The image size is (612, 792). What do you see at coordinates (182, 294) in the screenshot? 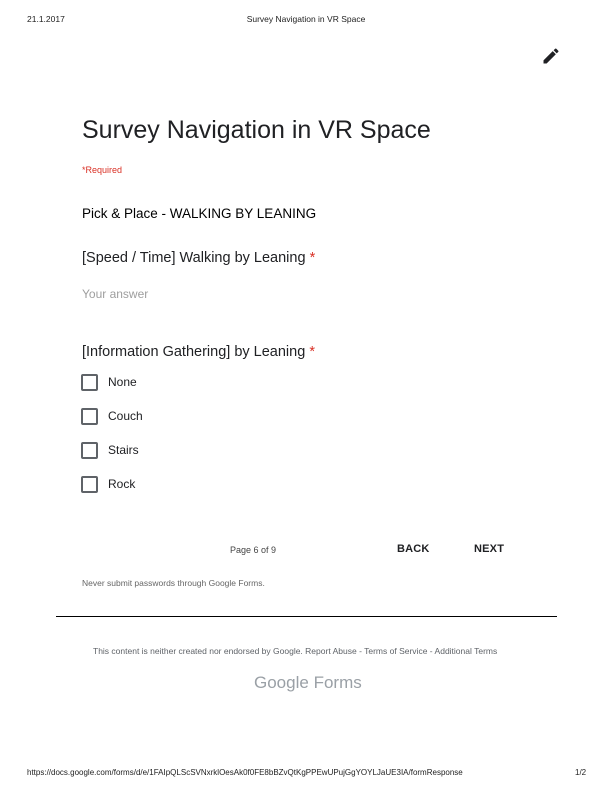
I see `speed-time-answer-input` at bounding box center [182, 294].